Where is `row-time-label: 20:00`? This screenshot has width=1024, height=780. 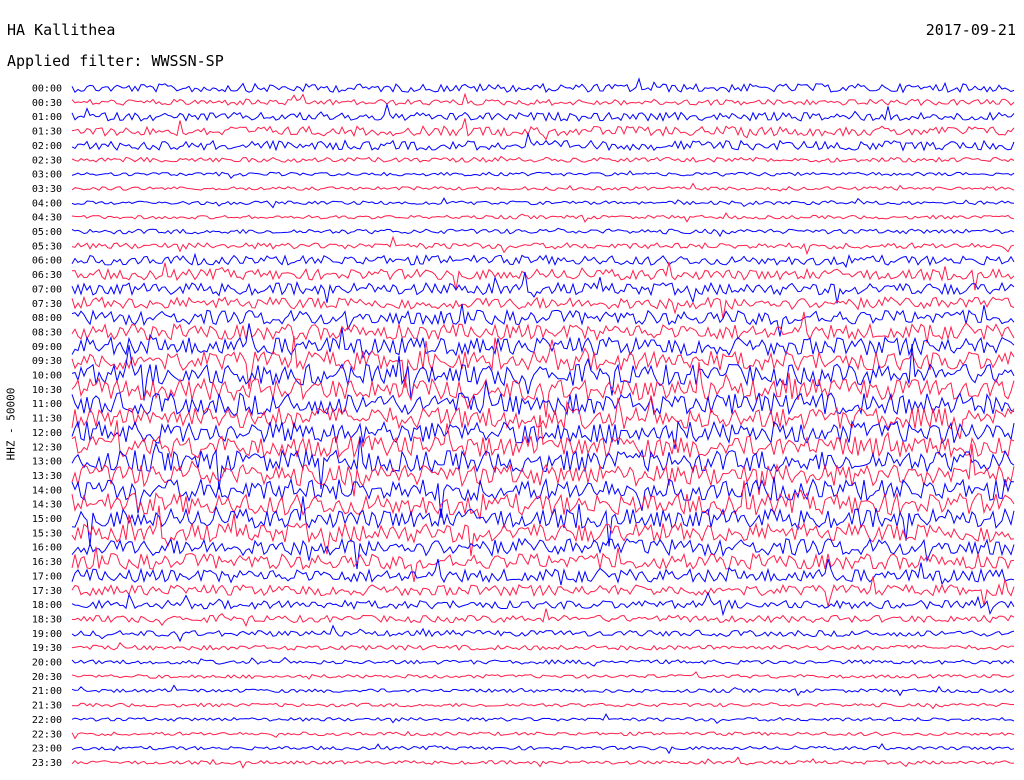
row-time-label: 20:00 is located at coordinates (47, 663).